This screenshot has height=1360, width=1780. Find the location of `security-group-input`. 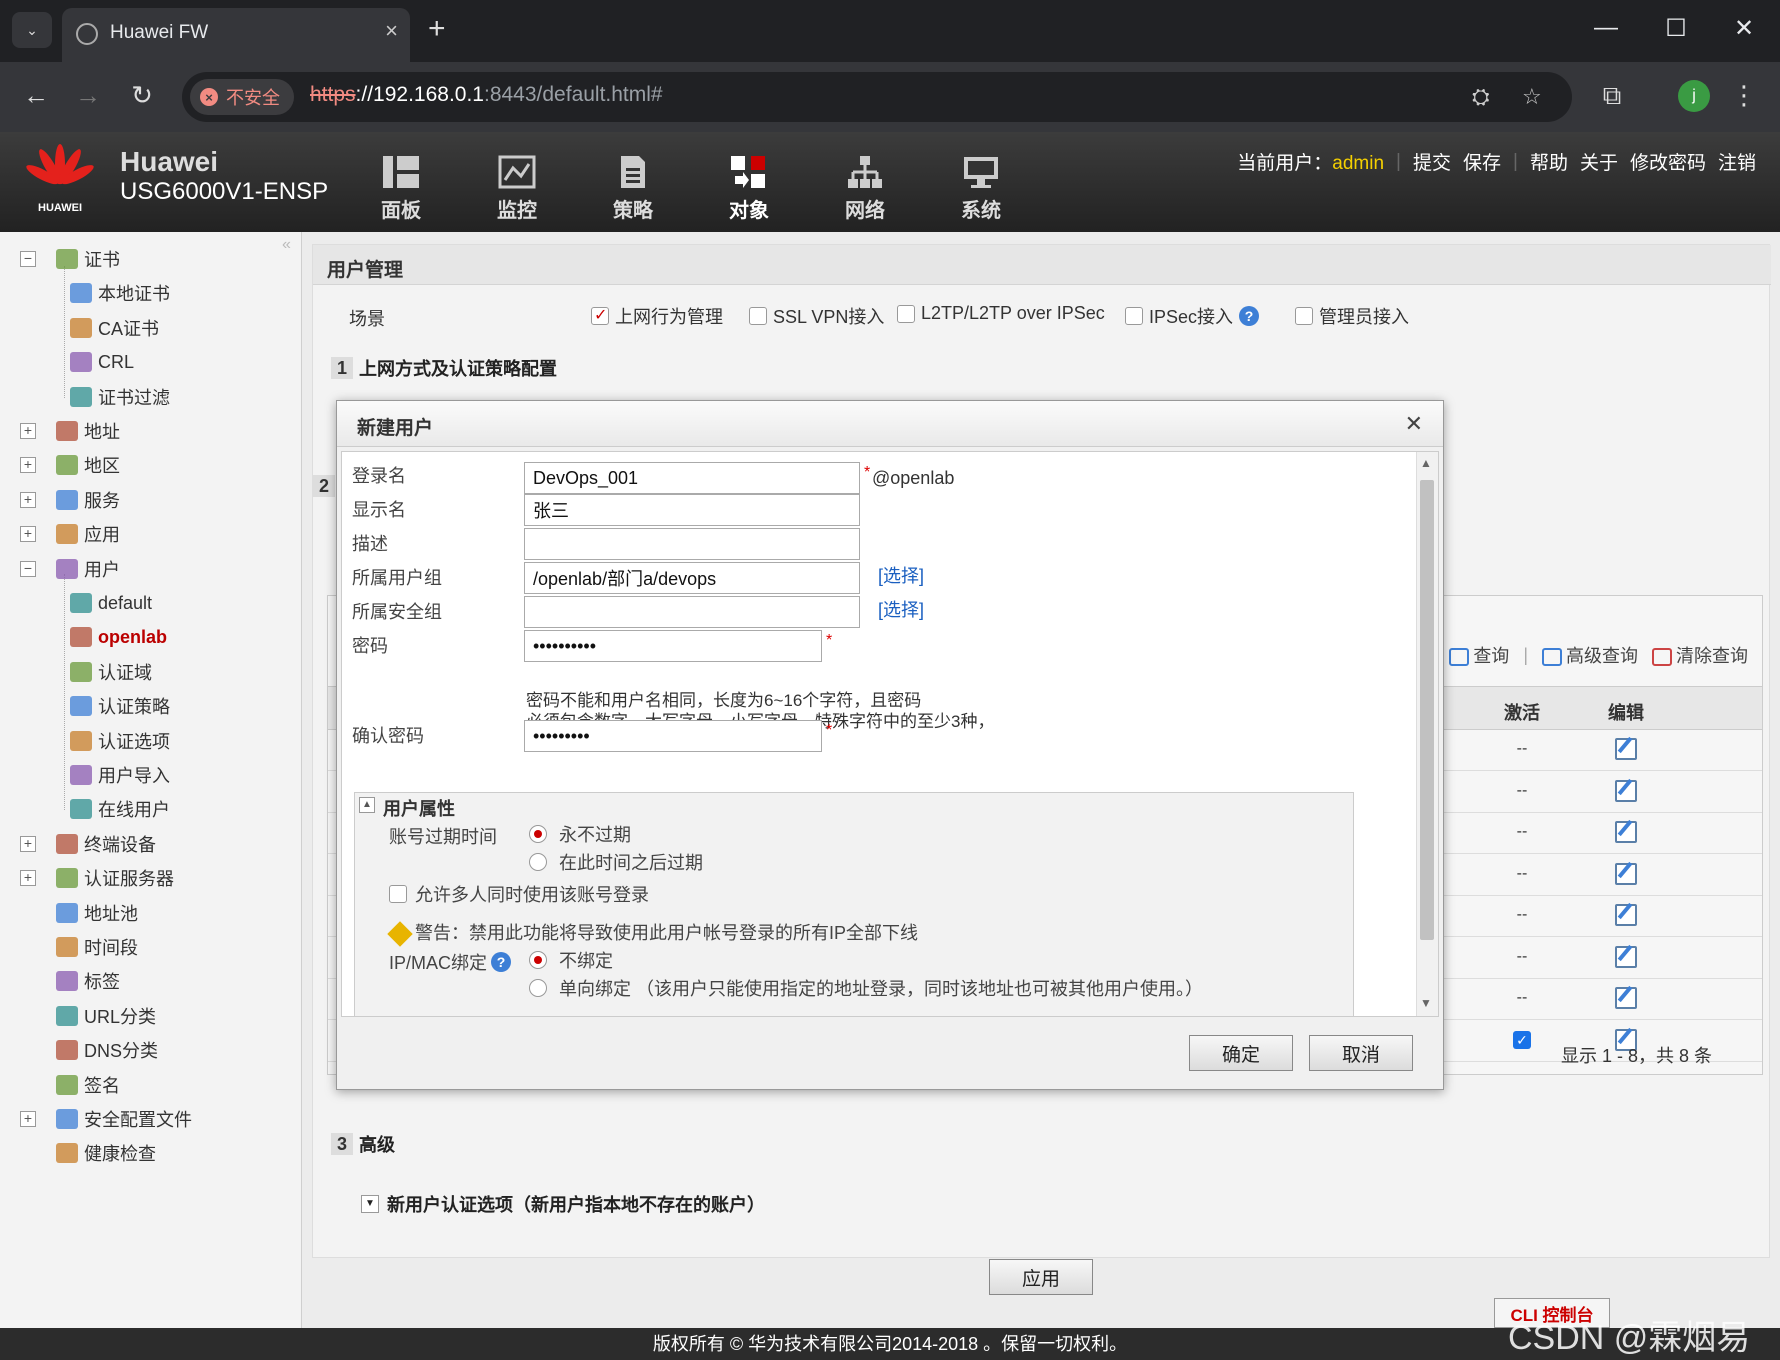

security-group-input is located at coordinates (692, 612).